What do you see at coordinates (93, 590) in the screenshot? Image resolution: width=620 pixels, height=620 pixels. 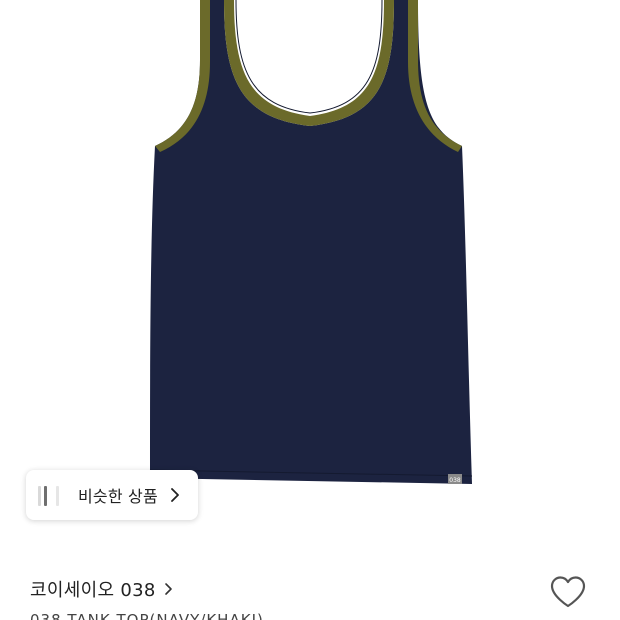 I see `brand-name: 코이세이오 038` at bounding box center [93, 590].